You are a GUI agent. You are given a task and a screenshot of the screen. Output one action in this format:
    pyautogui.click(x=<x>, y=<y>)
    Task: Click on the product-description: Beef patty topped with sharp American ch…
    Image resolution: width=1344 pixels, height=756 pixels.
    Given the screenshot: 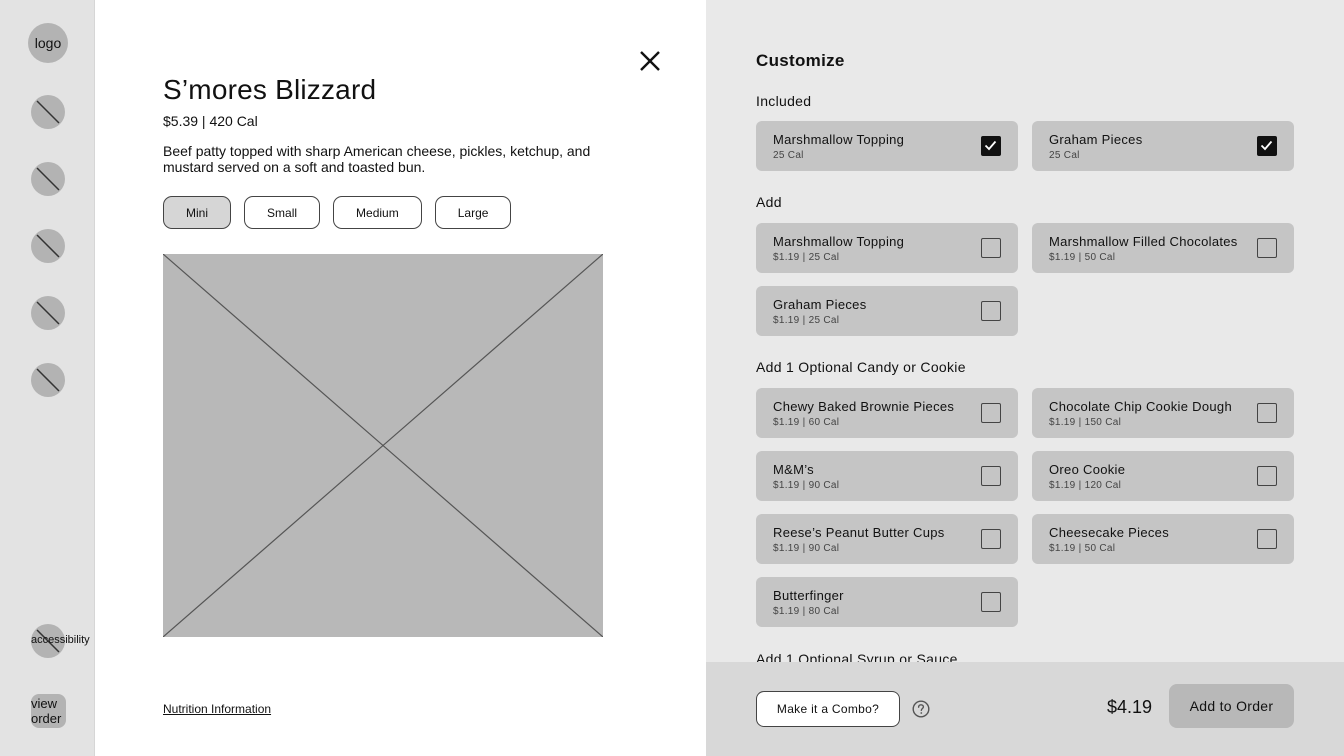 What is the action you would take?
    pyautogui.click(x=377, y=159)
    